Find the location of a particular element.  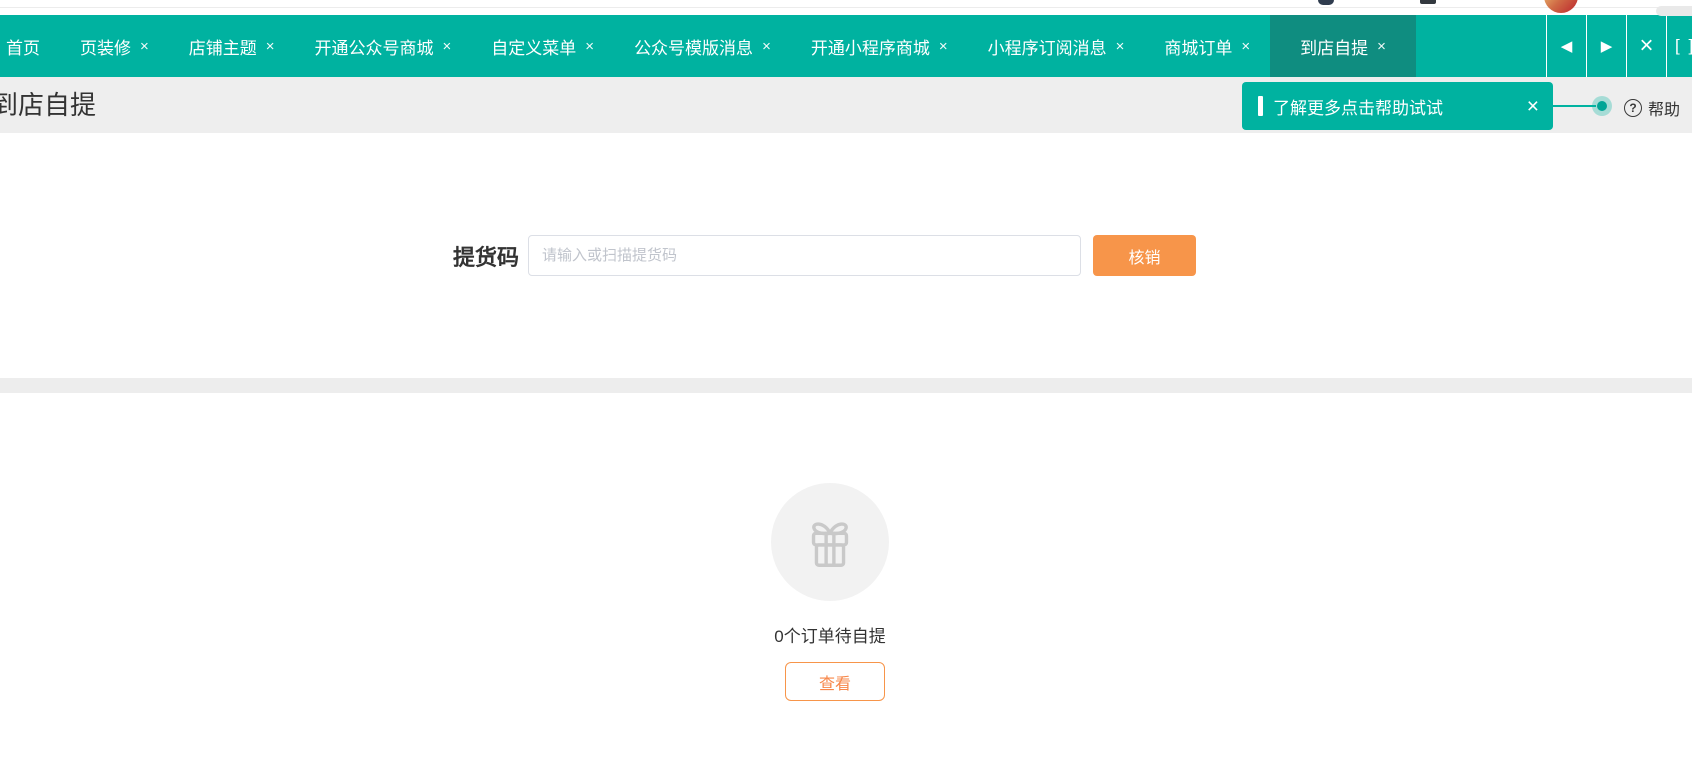

tab-store-pickup: 到店自提 × is located at coordinates (1343, 46).